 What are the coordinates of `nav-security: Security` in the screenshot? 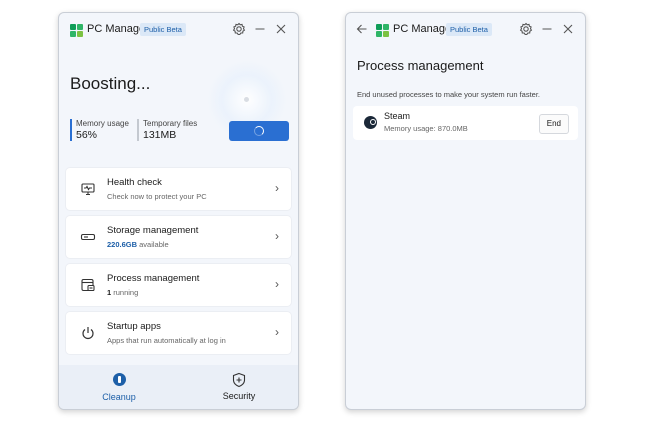 It's located at (239, 386).